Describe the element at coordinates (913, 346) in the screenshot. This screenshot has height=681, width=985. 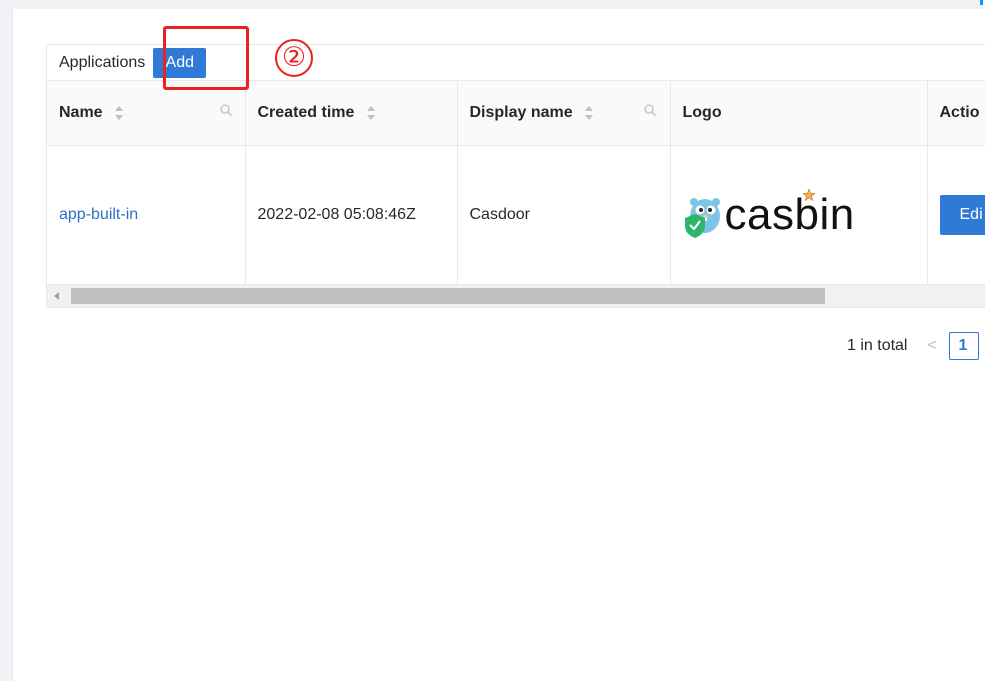
I see `pagination: 1 in total < 1` at that location.